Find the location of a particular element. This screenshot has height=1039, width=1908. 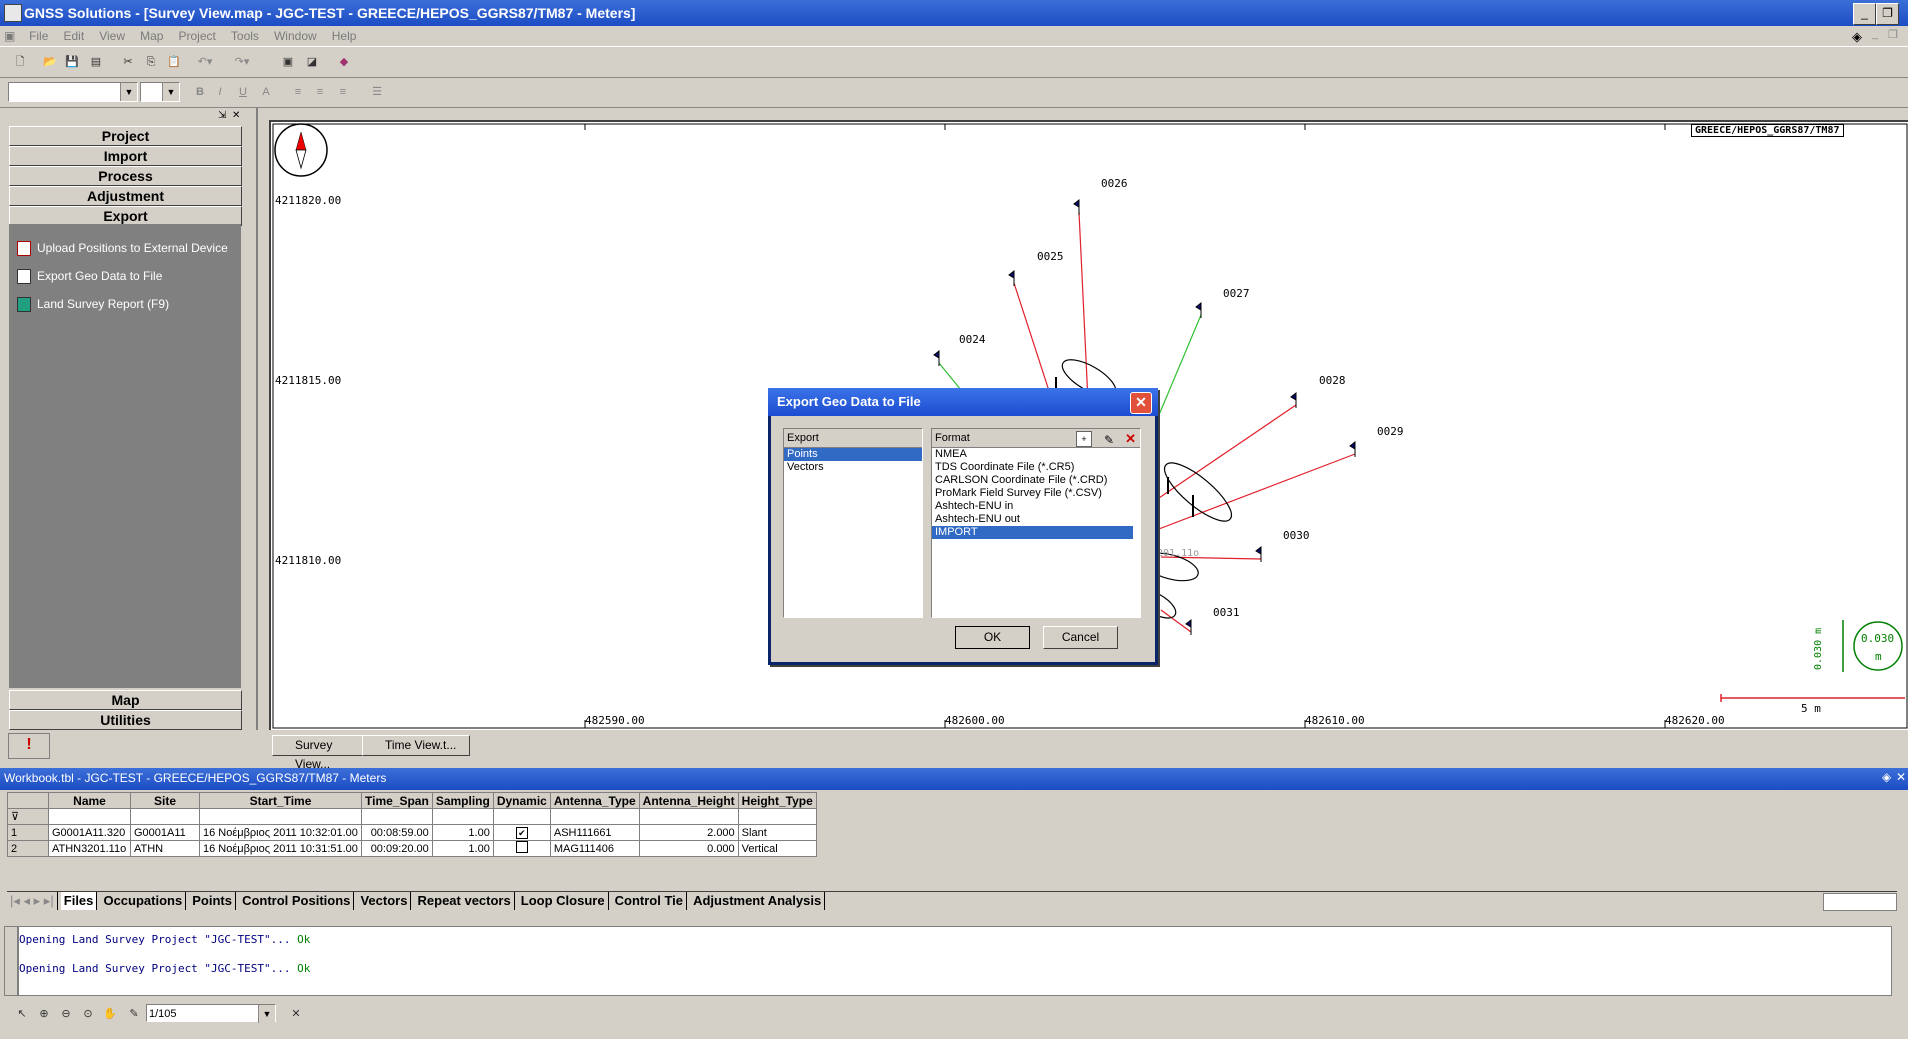

point-label-0028: 0028 is located at coordinates (1332, 380).